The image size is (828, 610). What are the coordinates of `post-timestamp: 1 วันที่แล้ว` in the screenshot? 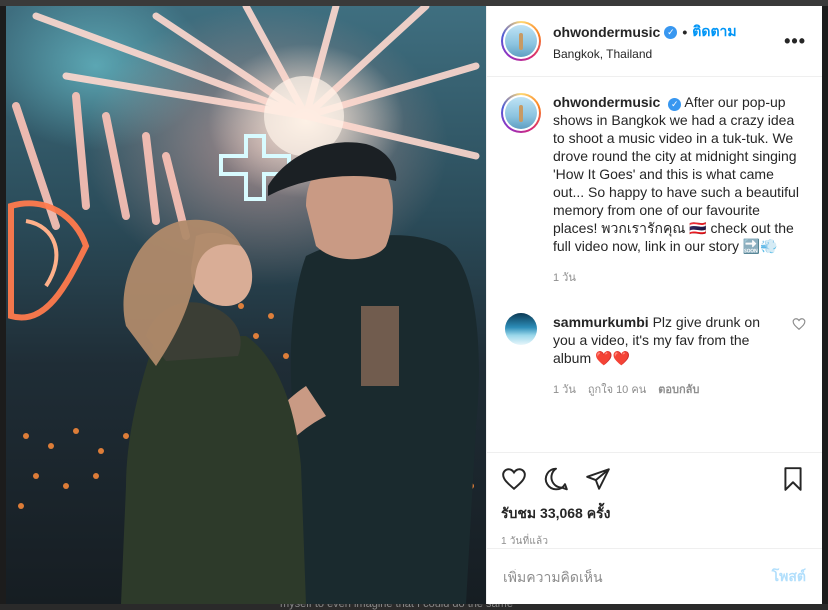 It's located at (653, 541).